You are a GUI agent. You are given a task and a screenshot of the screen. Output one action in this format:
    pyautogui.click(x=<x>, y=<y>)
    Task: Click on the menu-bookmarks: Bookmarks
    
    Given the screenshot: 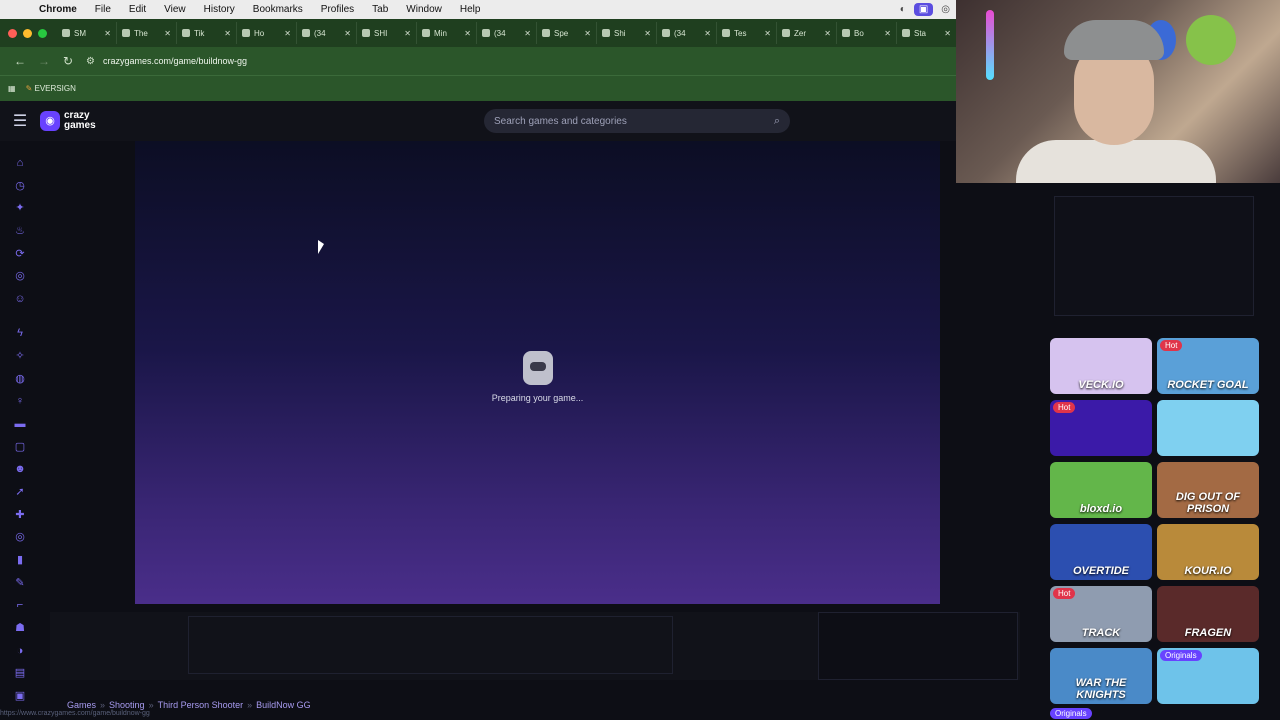 What is the action you would take?
    pyautogui.click(x=278, y=9)
    